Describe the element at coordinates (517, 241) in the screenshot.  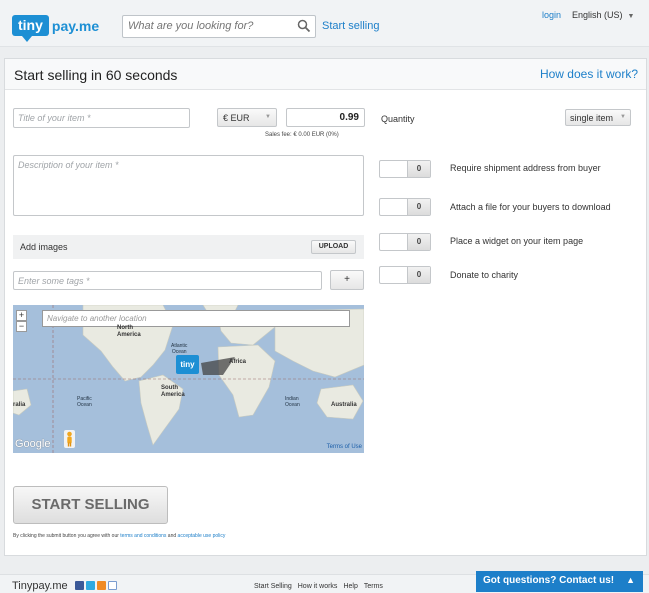
I see `option-label-widget: Place a widget on your item page` at that location.